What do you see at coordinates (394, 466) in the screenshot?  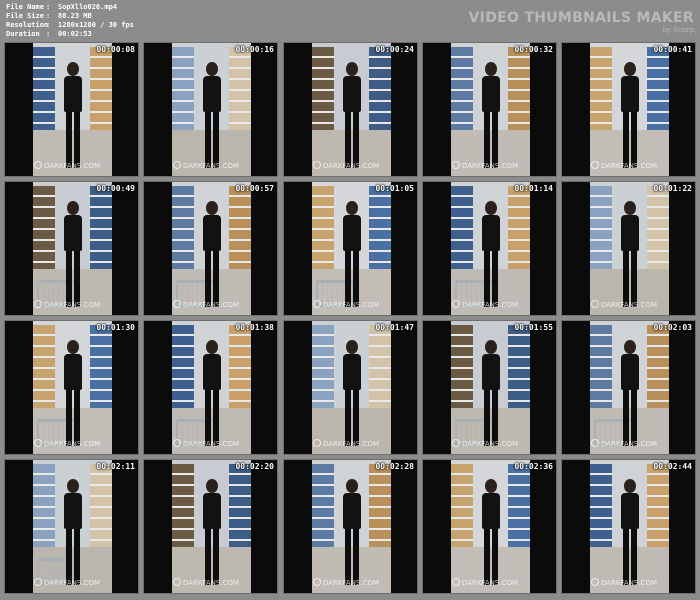 I see `timestamp: 00:02:28` at bounding box center [394, 466].